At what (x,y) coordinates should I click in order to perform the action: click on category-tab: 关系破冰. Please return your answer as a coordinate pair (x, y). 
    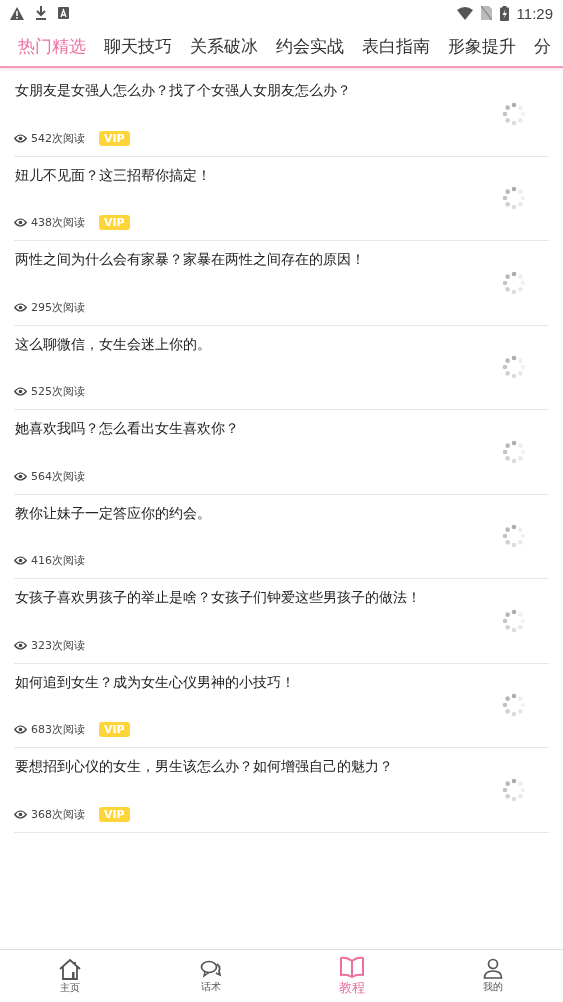
    Looking at the image, I should click on (224, 46).